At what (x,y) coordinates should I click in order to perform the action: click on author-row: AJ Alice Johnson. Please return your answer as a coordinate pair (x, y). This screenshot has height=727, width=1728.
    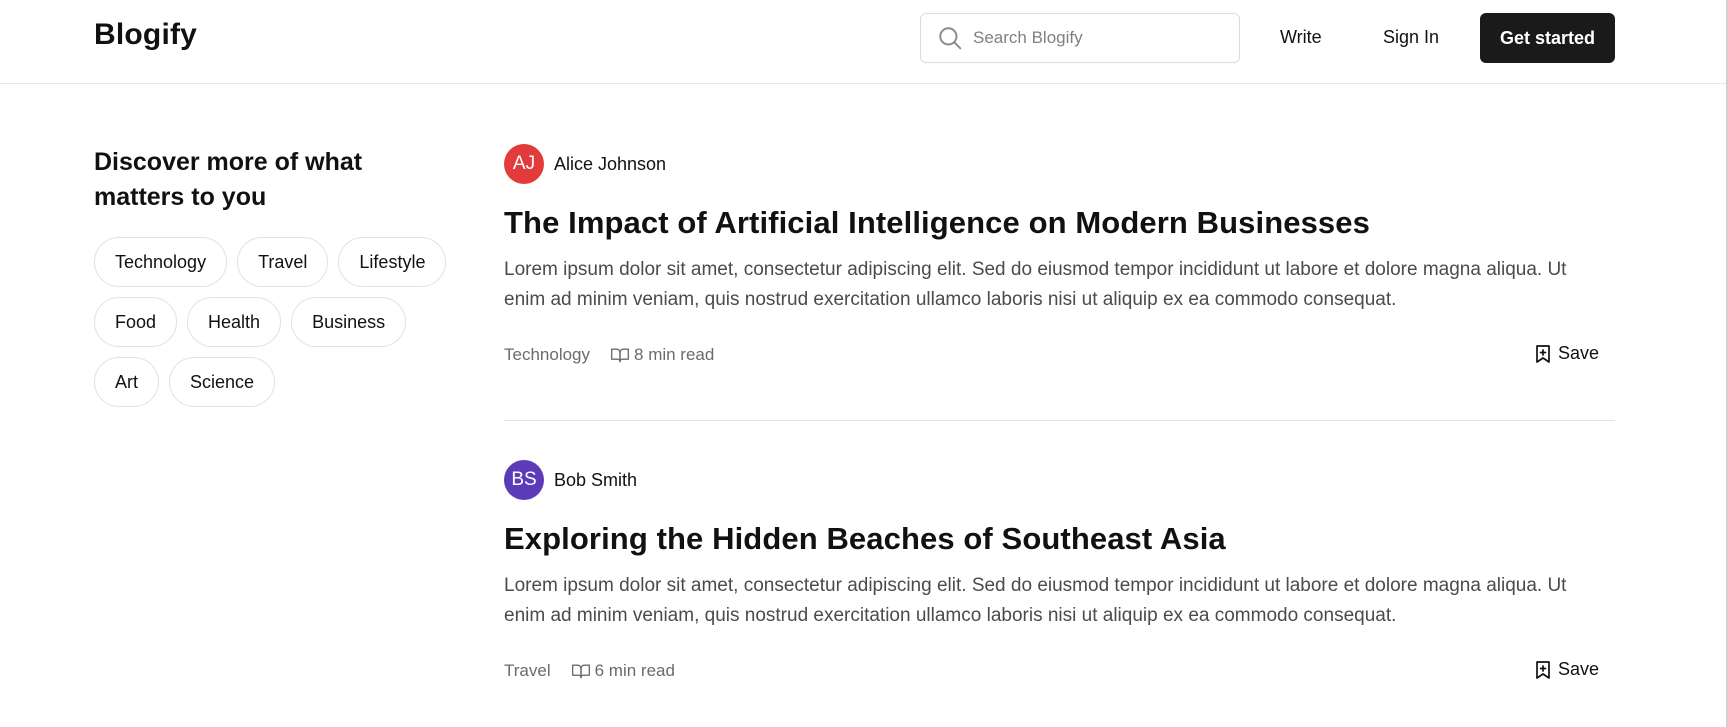
    Looking at the image, I should click on (585, 164).